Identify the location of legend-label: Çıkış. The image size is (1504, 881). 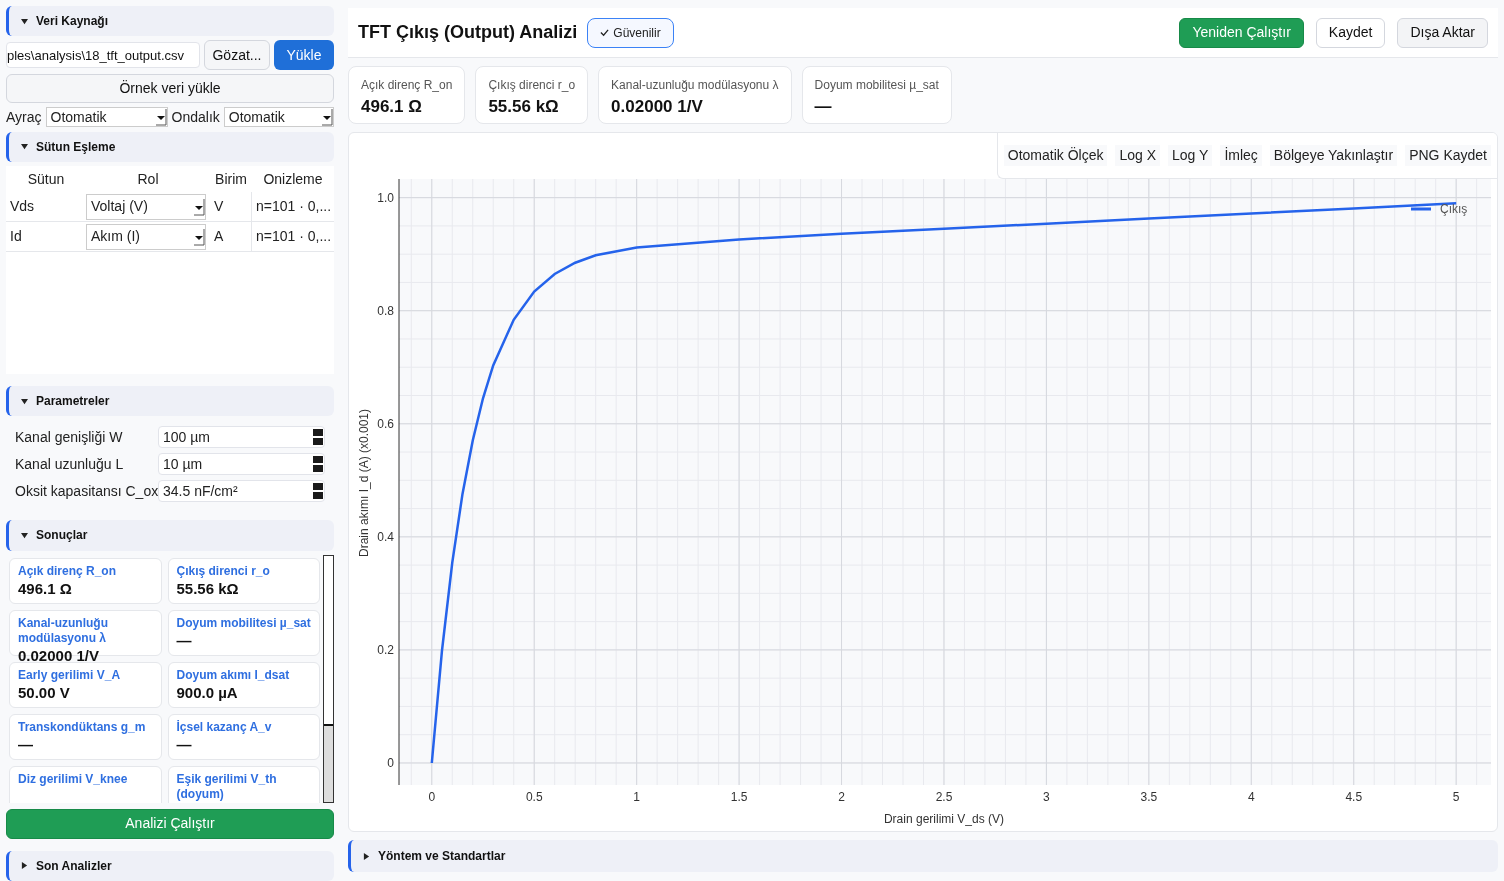
(1454, 209).